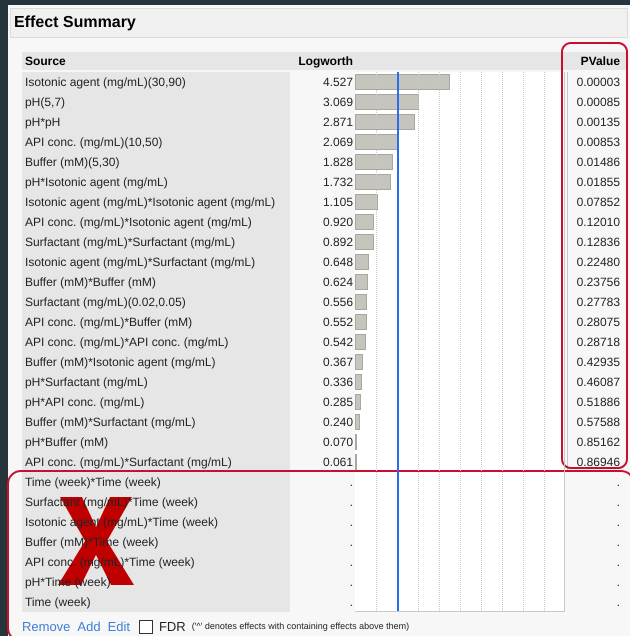  Describe the element at coordinates (138, 222) in the screenshot. I see `source-cell-text: API conc. (mg/mL)*Isotonic agent (mg/mL)` at that location.